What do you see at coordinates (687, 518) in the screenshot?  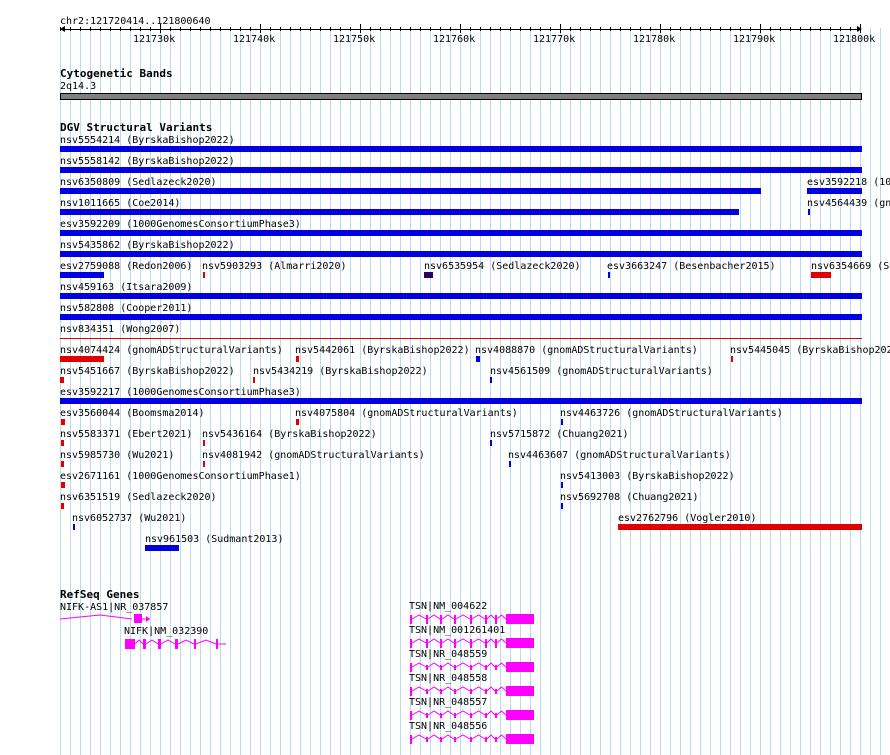 I see `variant-label: esv2762796 (Vogler2010)` at bounding box center [687, 518].